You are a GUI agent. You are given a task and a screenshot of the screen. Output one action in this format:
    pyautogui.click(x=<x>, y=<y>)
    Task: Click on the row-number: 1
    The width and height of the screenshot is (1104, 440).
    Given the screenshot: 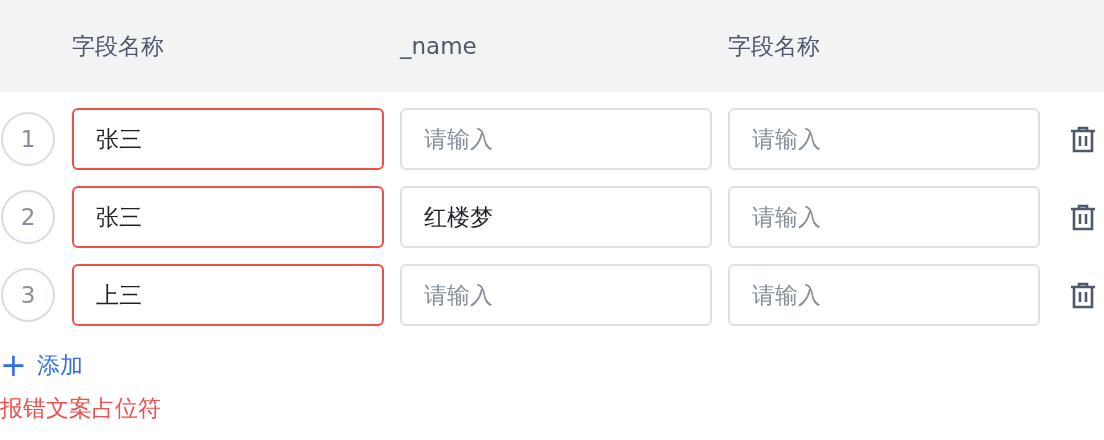 What is the action you would take?
    pyautogui.click(x=28, y=139)
    